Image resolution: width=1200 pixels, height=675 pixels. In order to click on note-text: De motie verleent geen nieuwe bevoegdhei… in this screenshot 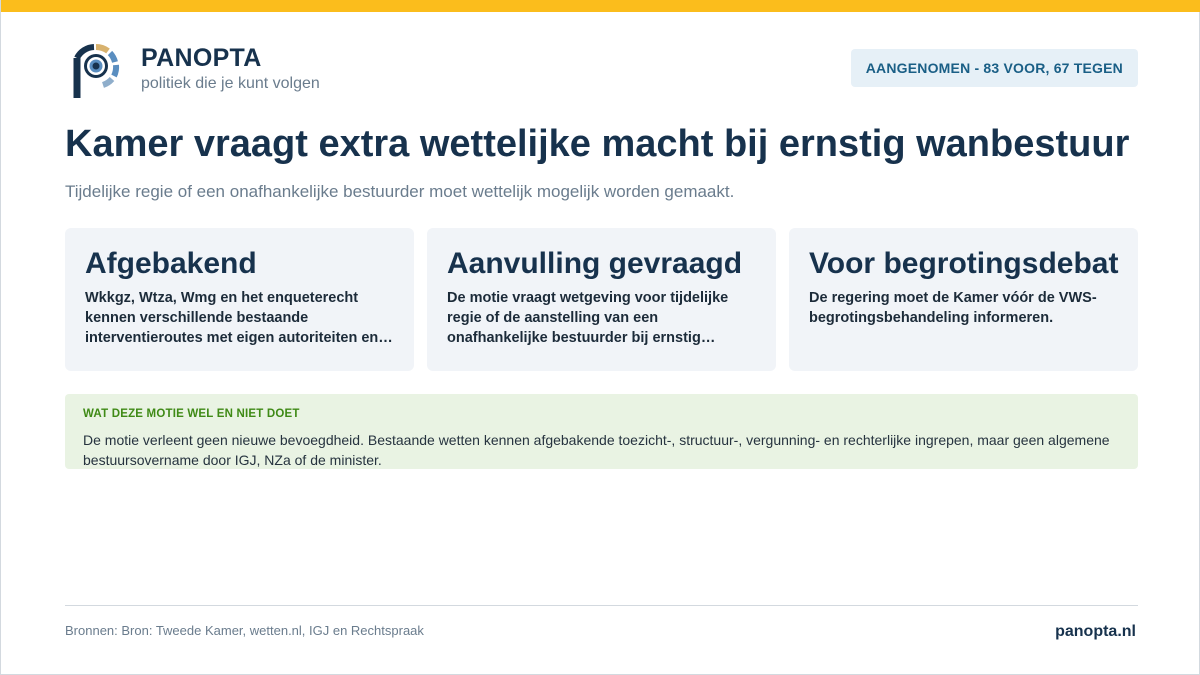, I will do `click(596, 450)`.